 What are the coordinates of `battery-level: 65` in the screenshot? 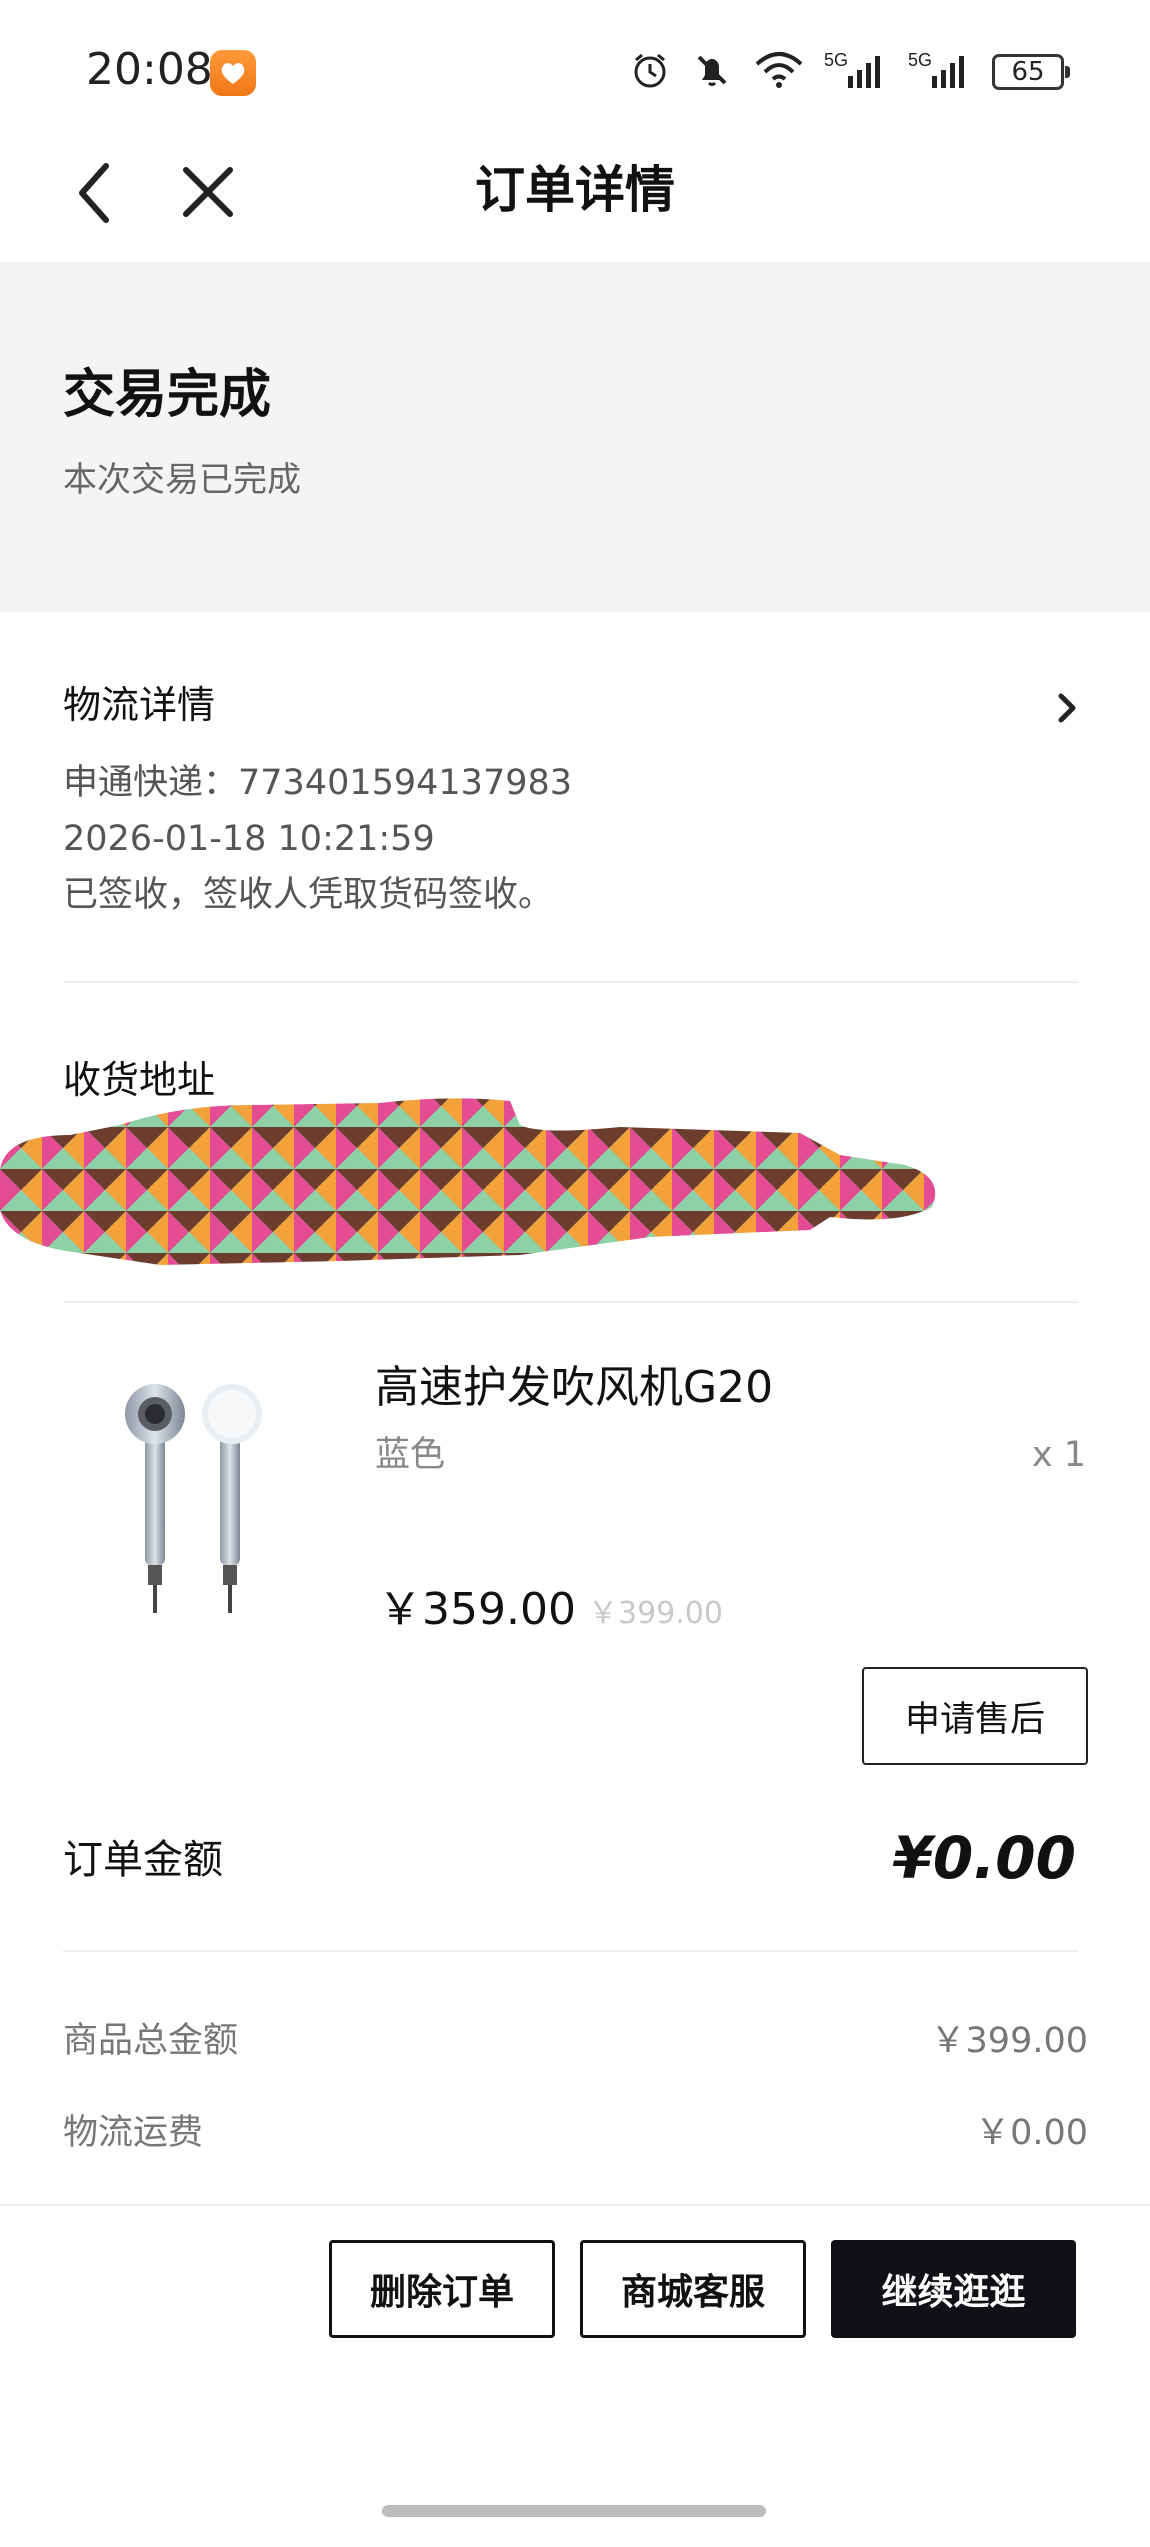 It's located at (1028, 72).